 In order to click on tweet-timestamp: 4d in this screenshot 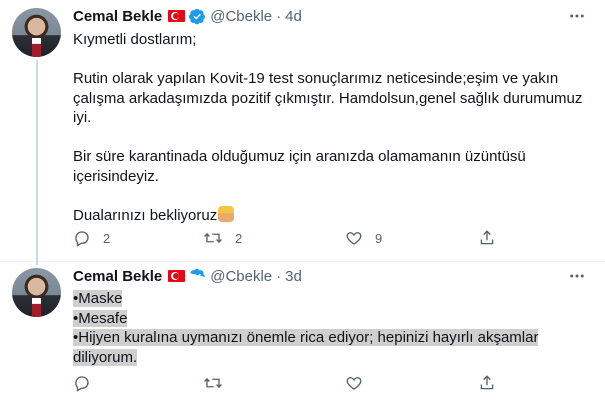, I will do `click(293, 16)`.